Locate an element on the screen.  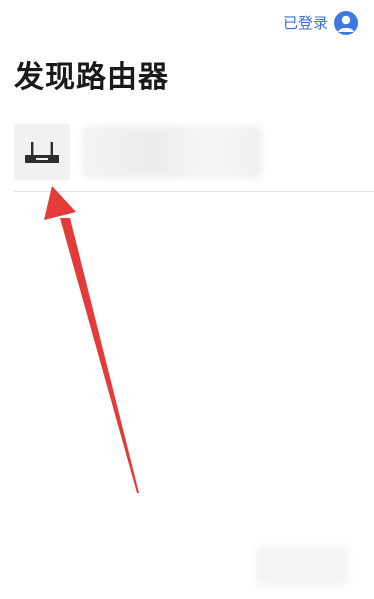
redacted-area is located at coordinates (302, 566).